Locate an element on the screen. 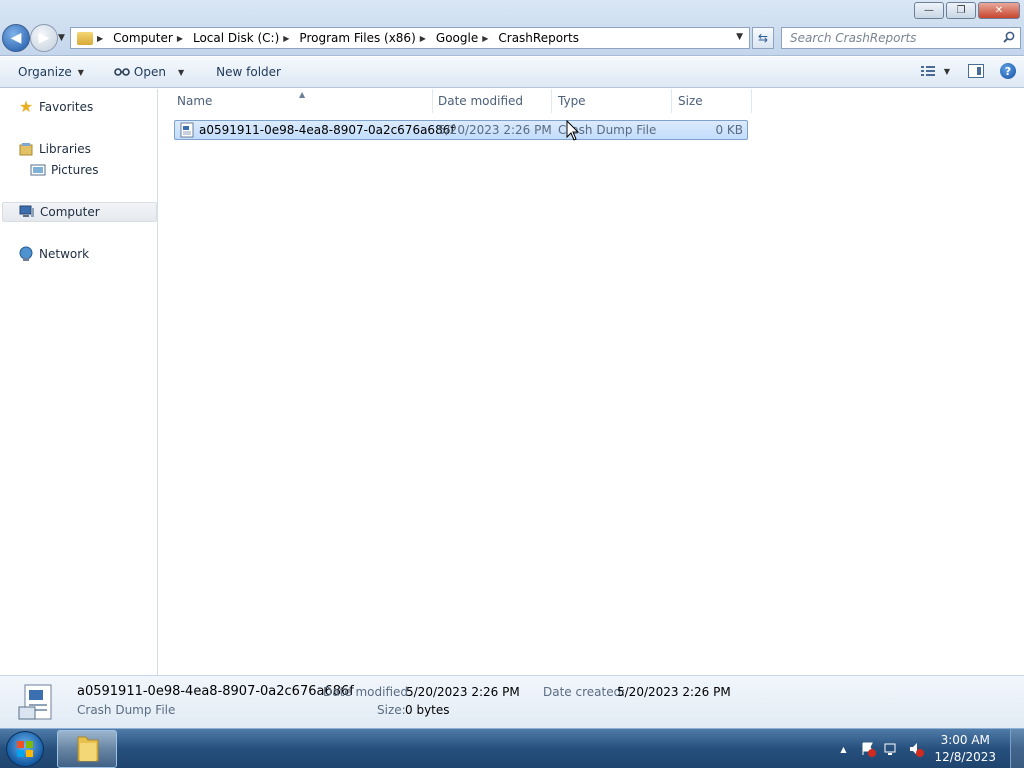 The width and height of the screenshot is (1024, 768). change-view-icon is located at coordinates (928, 71).